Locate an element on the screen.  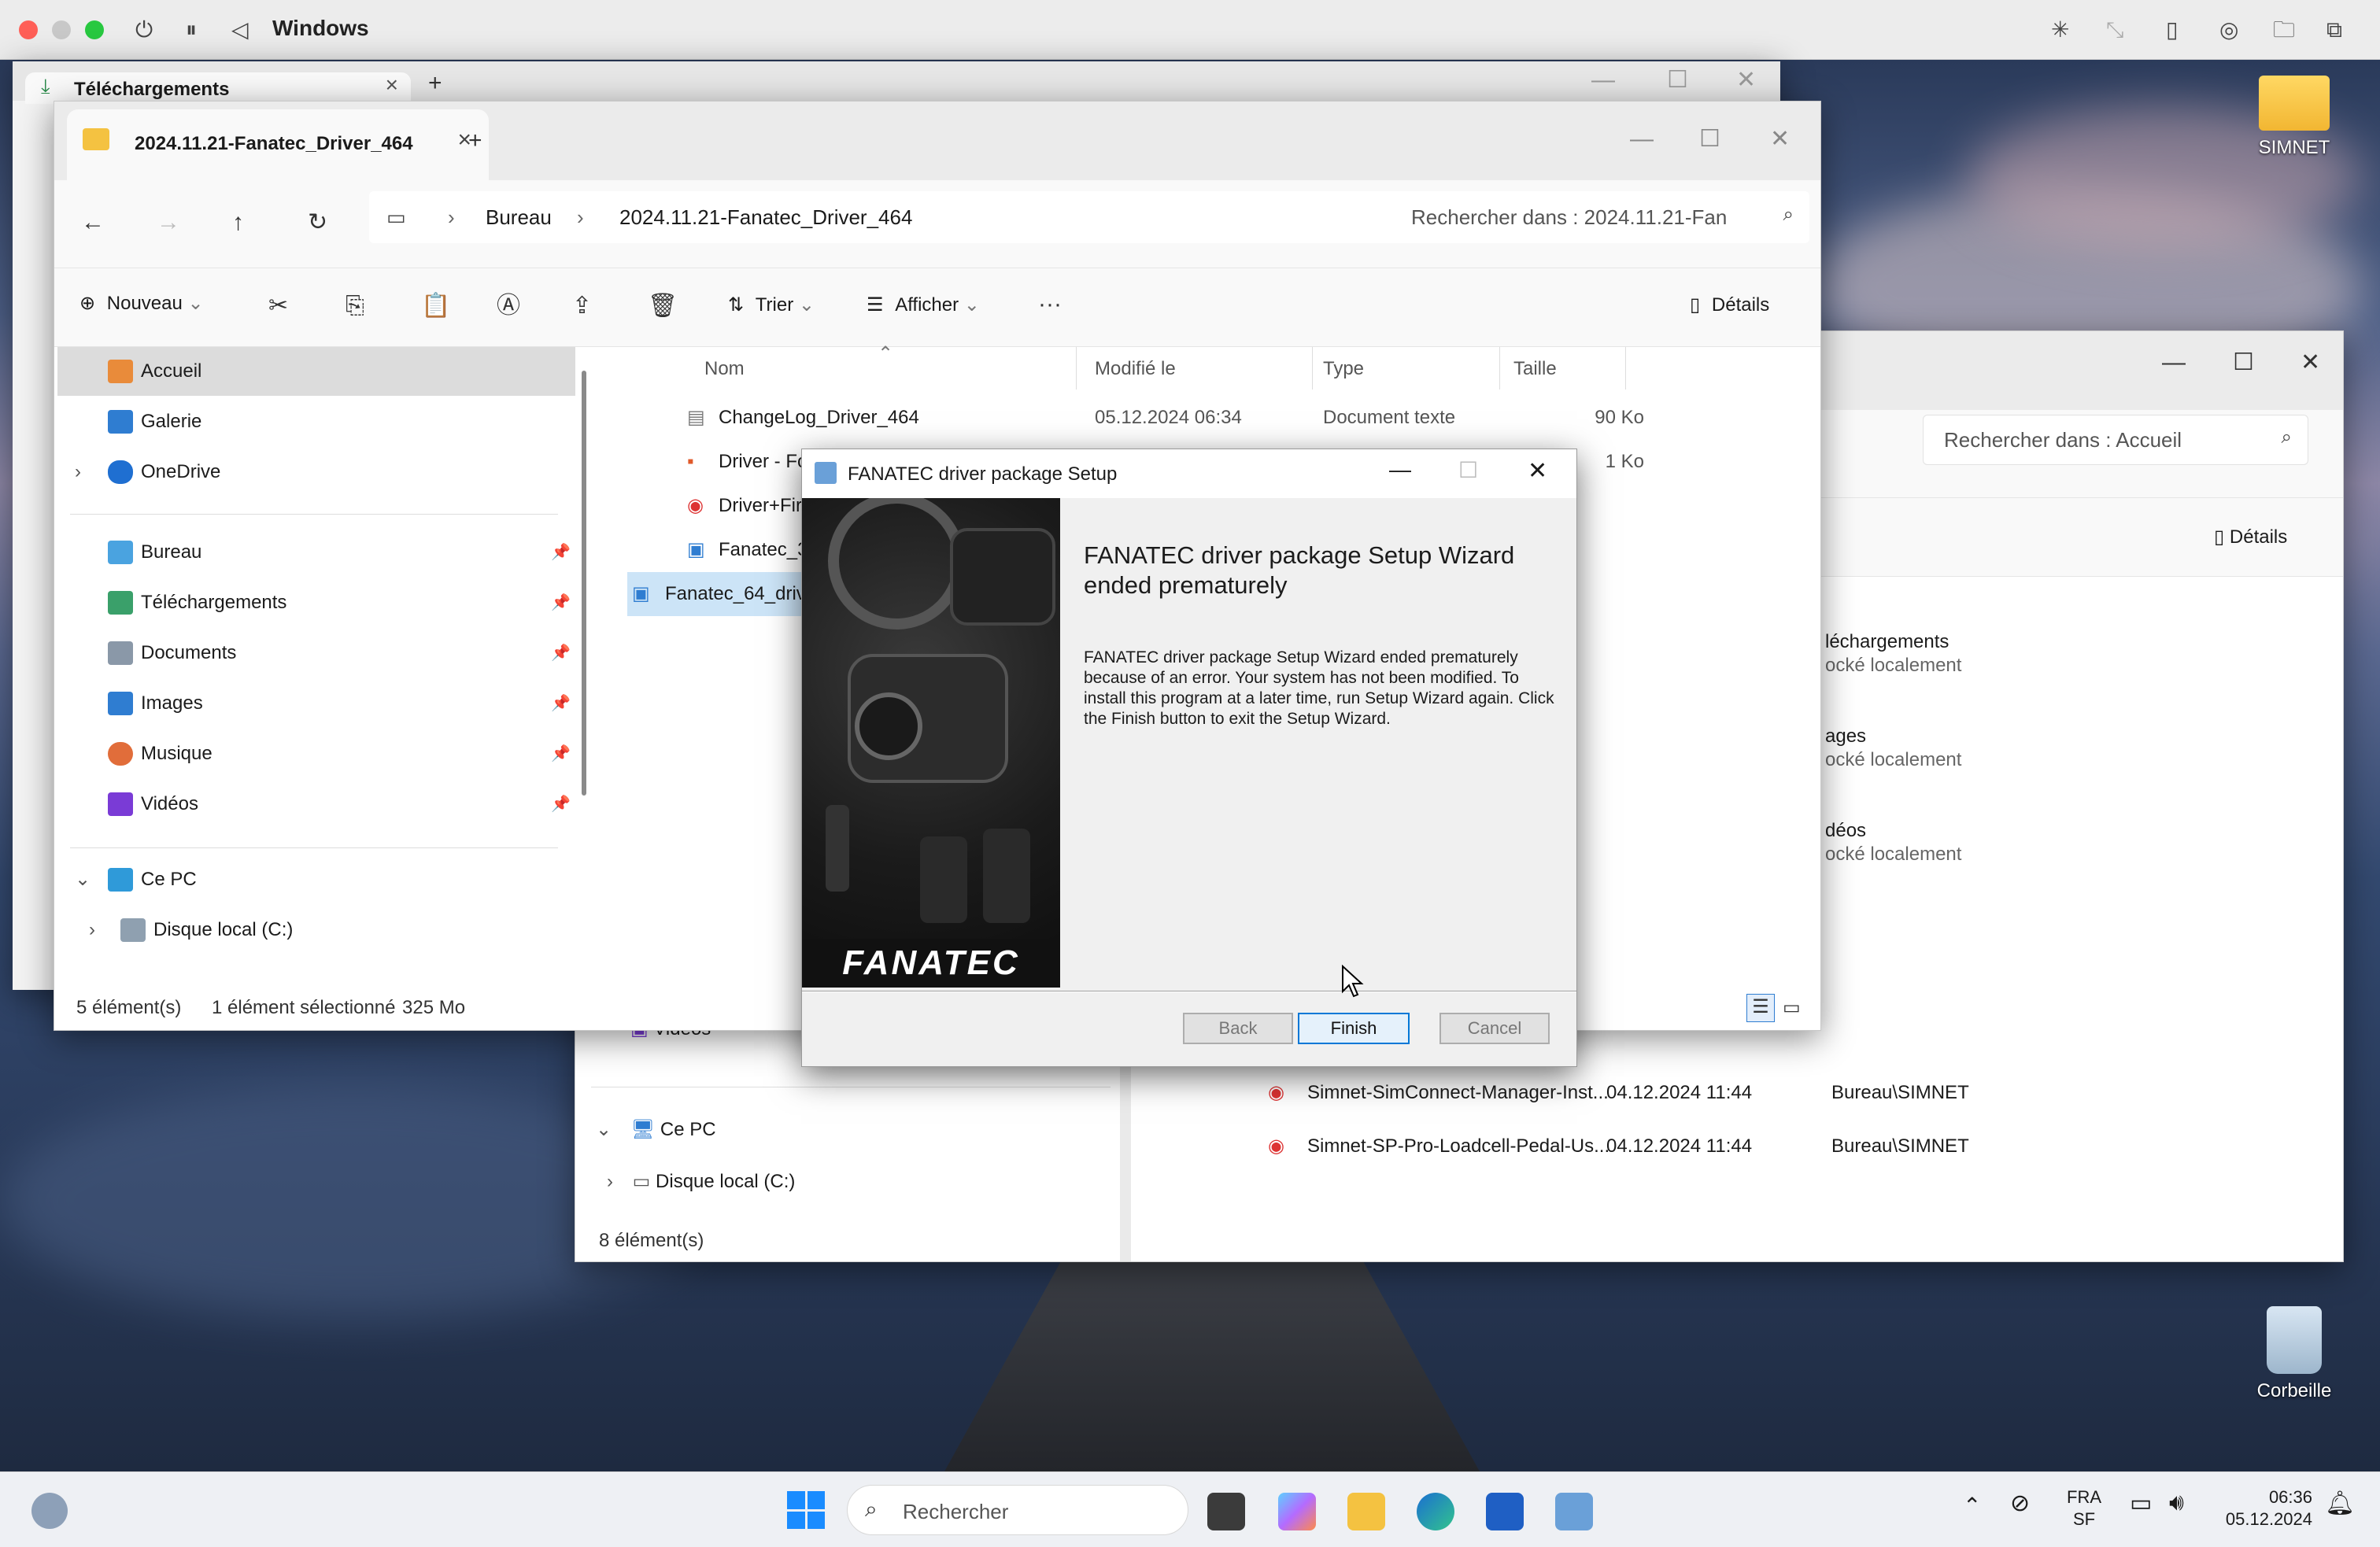
column-name: Nom is located at coordinates (724, 369).